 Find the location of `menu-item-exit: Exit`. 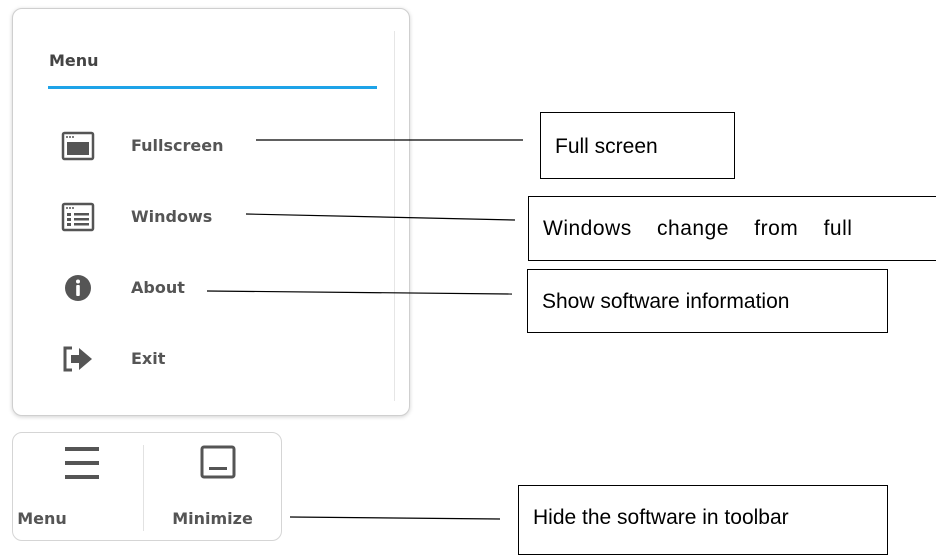

menu-item-exit: Exit is located at coordinates (193, 359).